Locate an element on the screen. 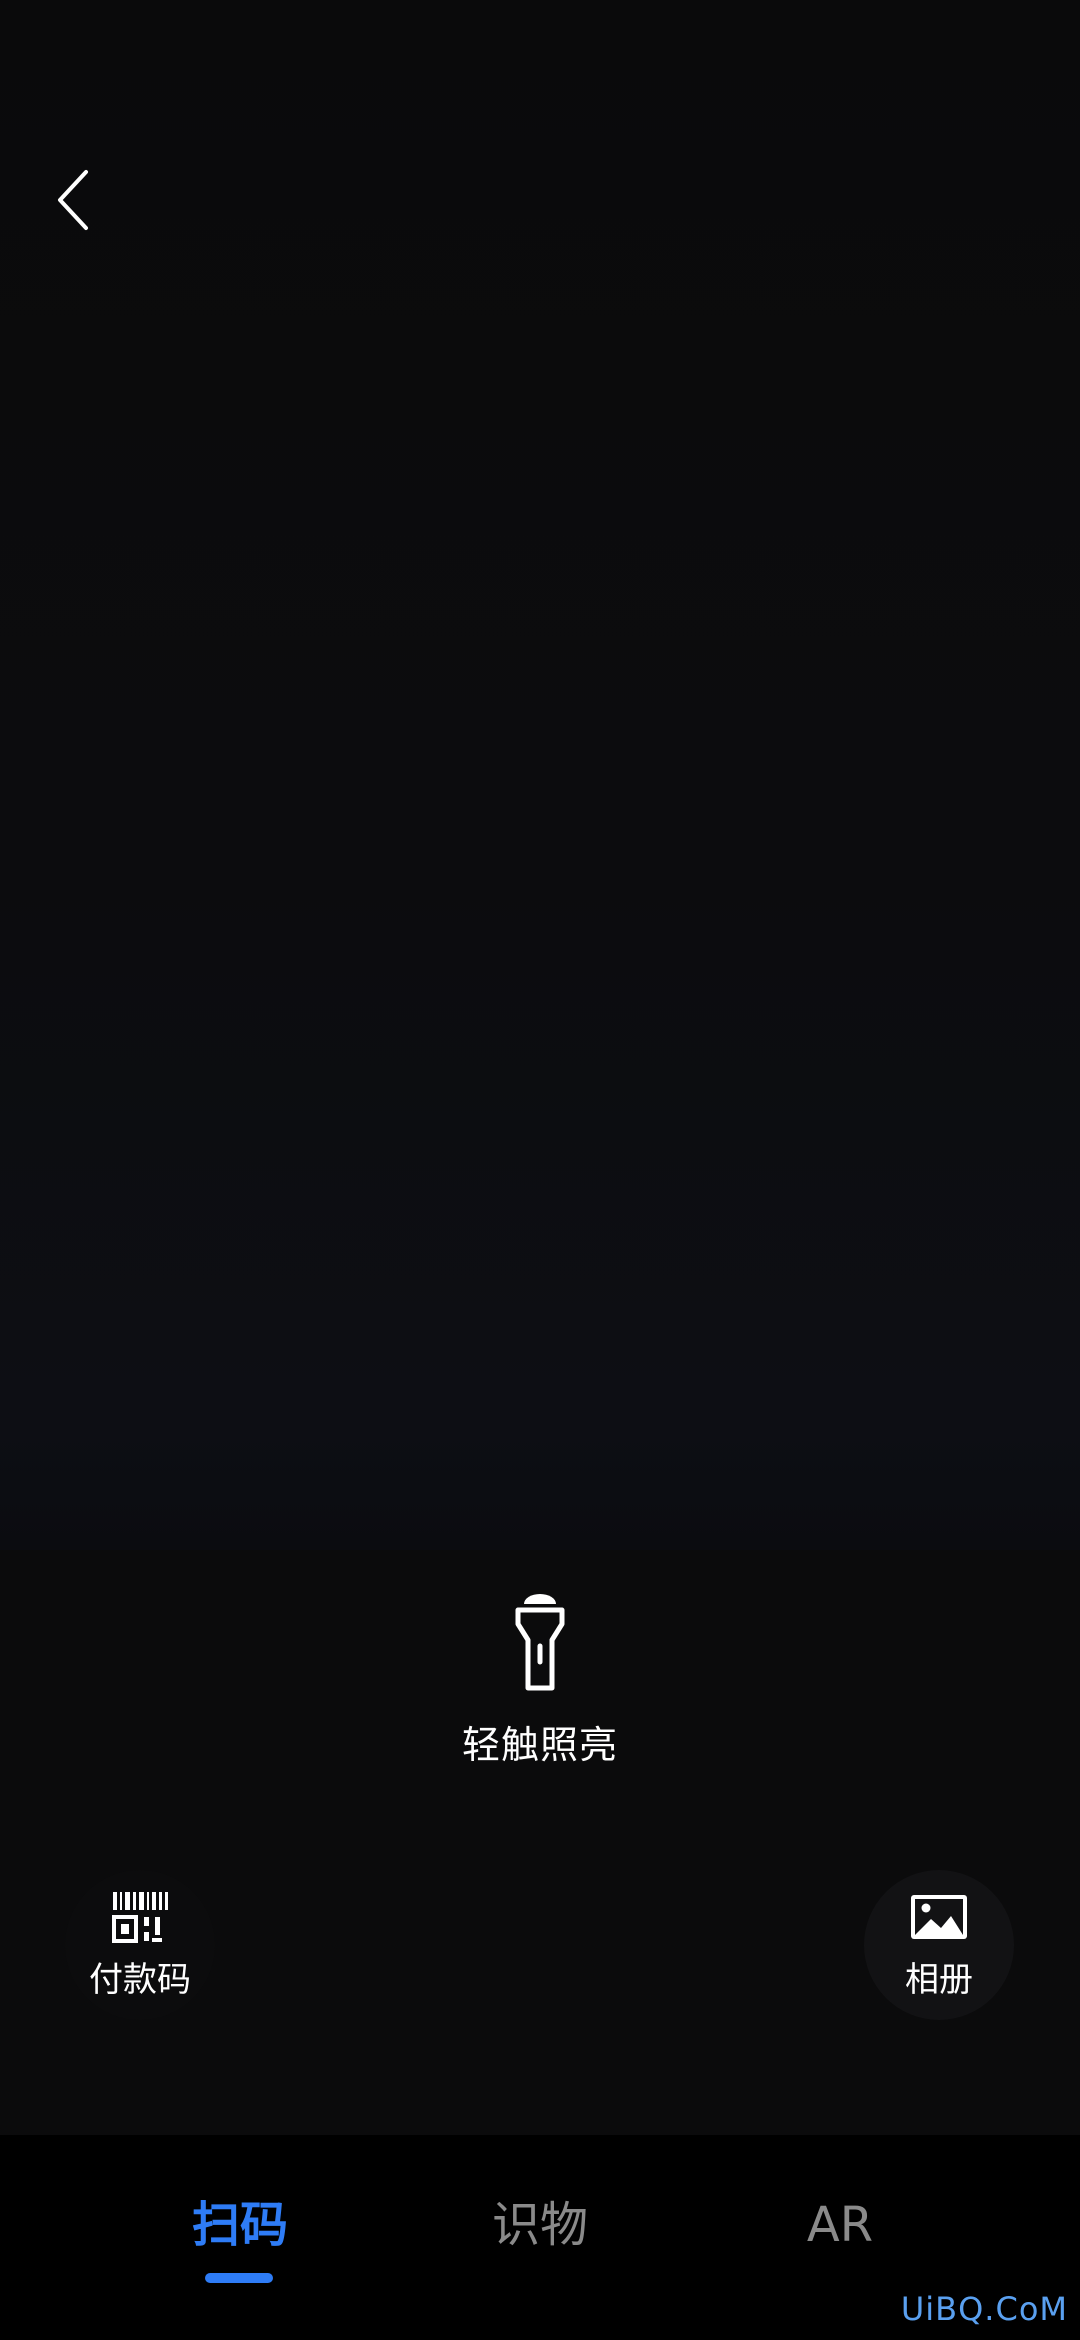  tab-ar: AR is located at coordinates (840, 2225).